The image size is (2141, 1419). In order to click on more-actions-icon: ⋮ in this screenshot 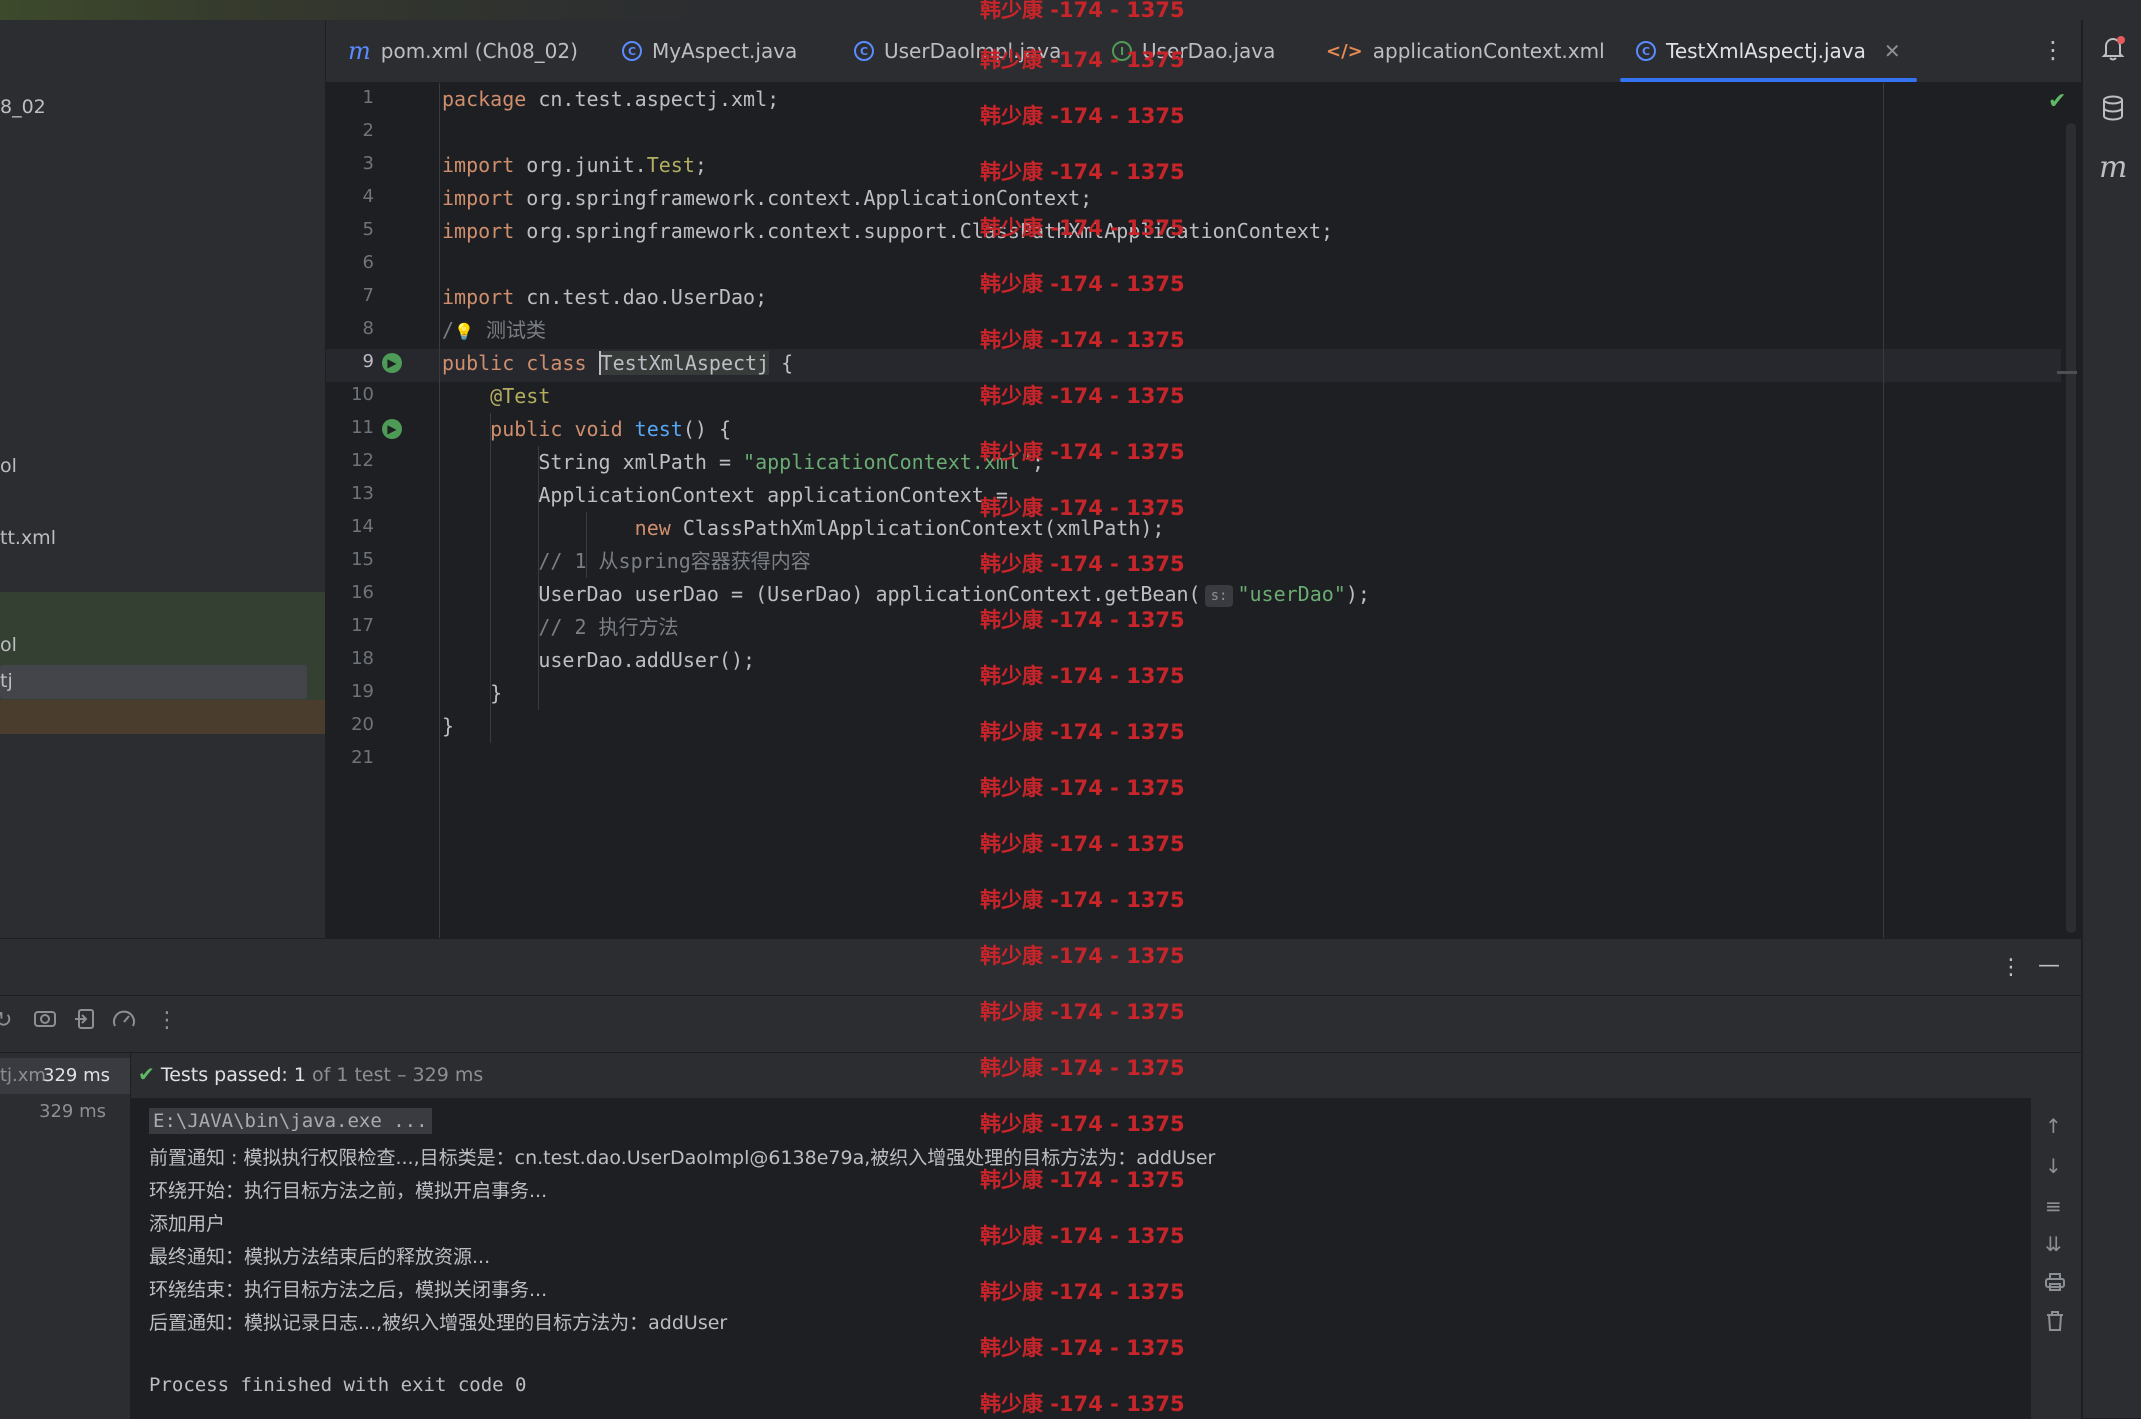, I will do `click(167, 1020)`.